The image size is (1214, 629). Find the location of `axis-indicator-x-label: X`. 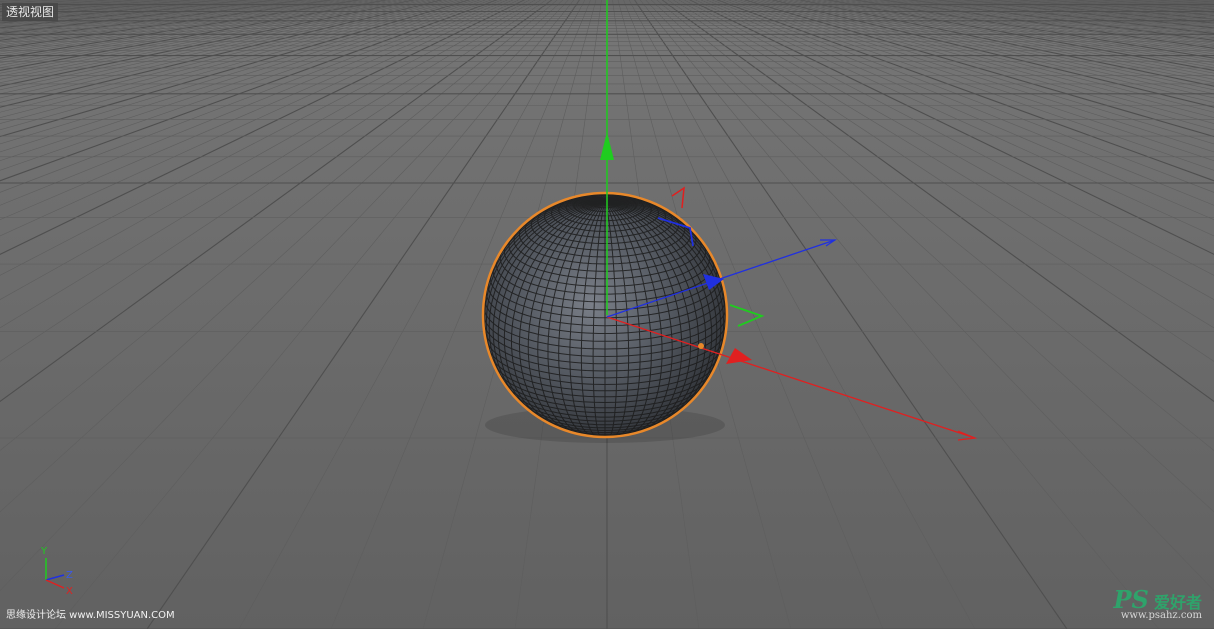

axis-indicator-x-label: X is located at coordinates (69, 591).